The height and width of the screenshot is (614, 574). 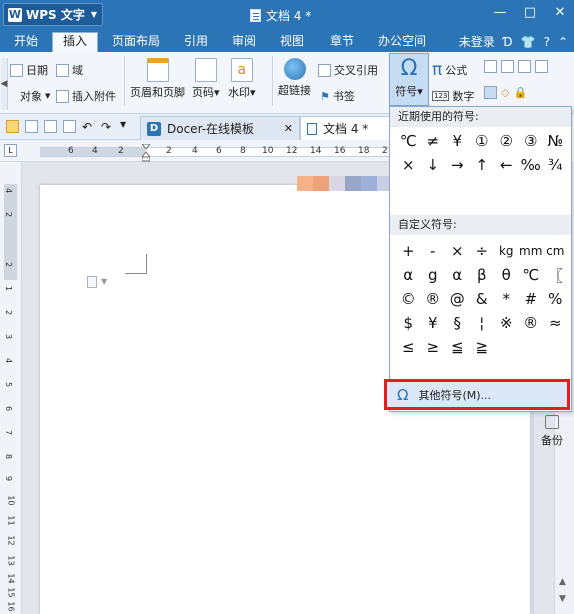 I want to click on custom-symbol: β, so click(x=482, y=275).